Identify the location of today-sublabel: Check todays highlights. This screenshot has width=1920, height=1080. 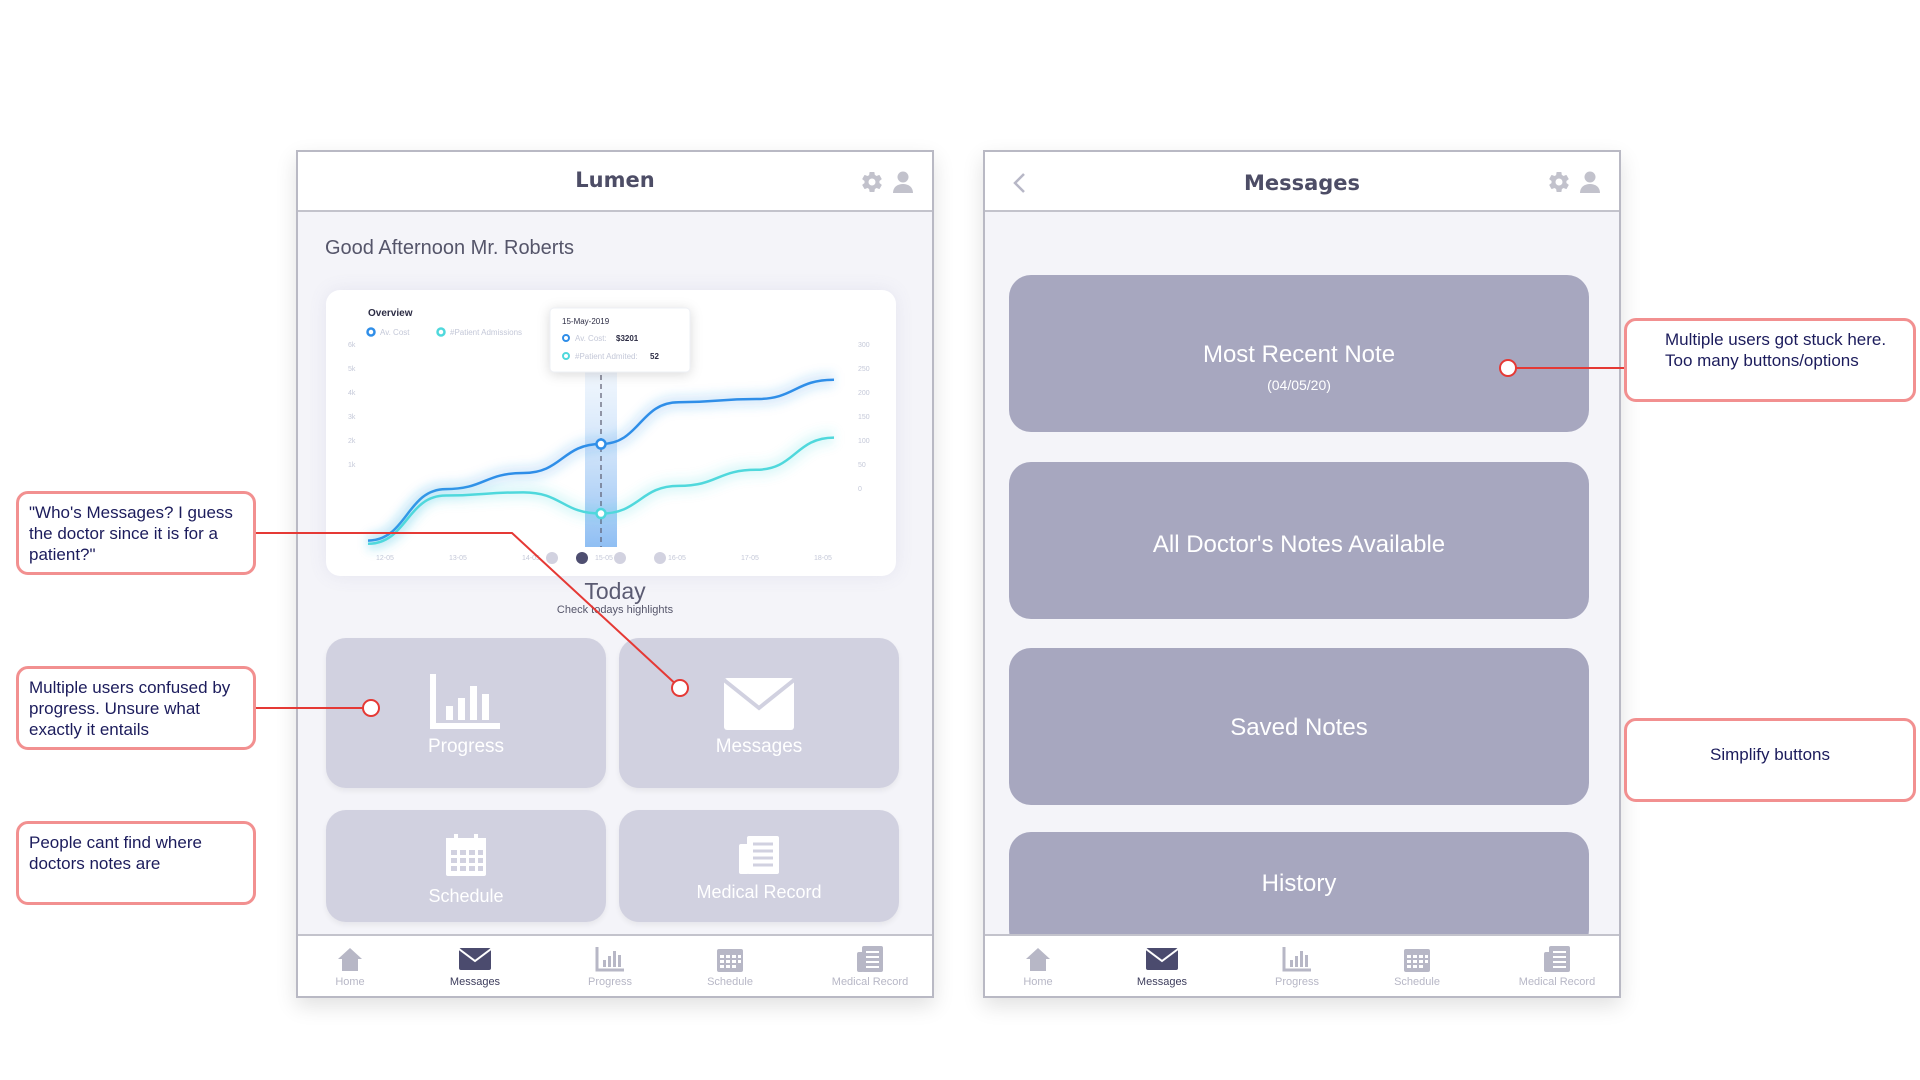
(615, 610).